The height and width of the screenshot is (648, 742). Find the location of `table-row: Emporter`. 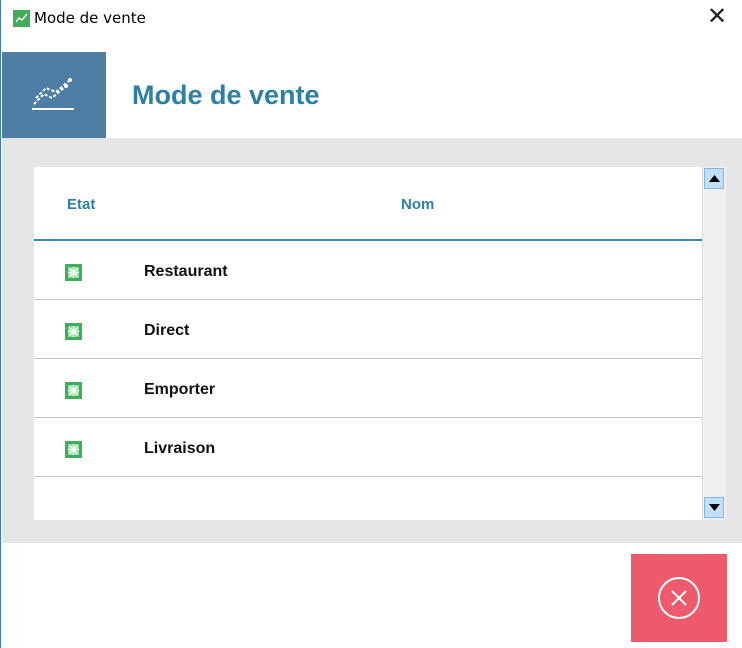

table-row: Emporter is located at coordinates (368, 388).